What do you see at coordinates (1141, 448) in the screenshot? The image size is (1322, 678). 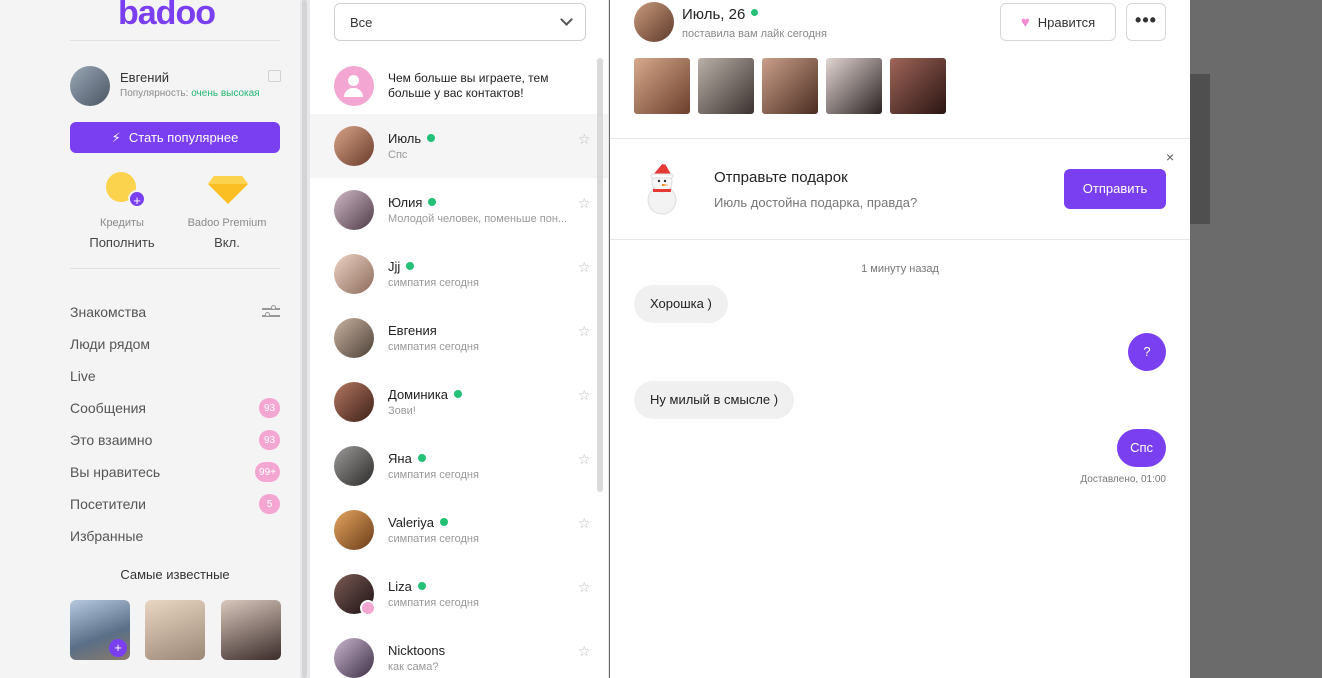 I see `outgoing-message: Спс` at bounding box center [1141, 448].